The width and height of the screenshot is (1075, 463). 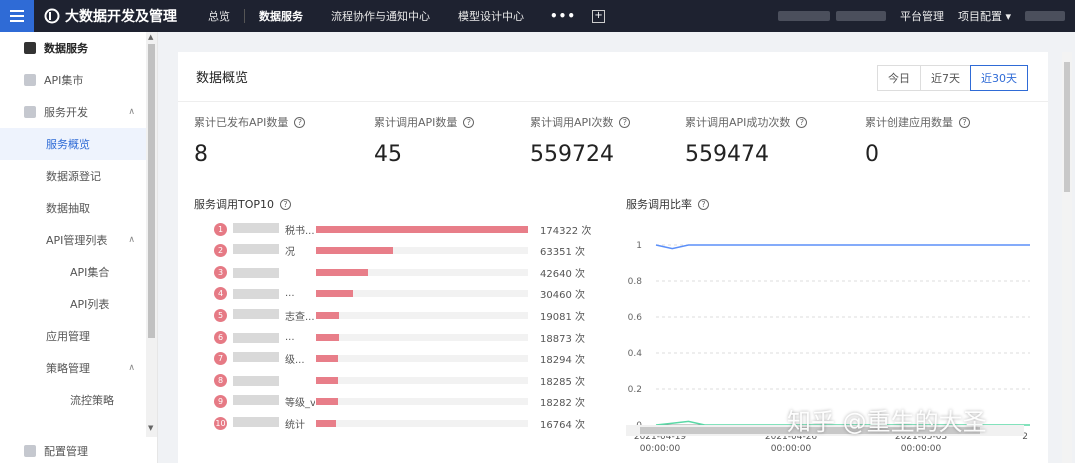 I want to click on stat-value: 8, so click(x=201, y=154).